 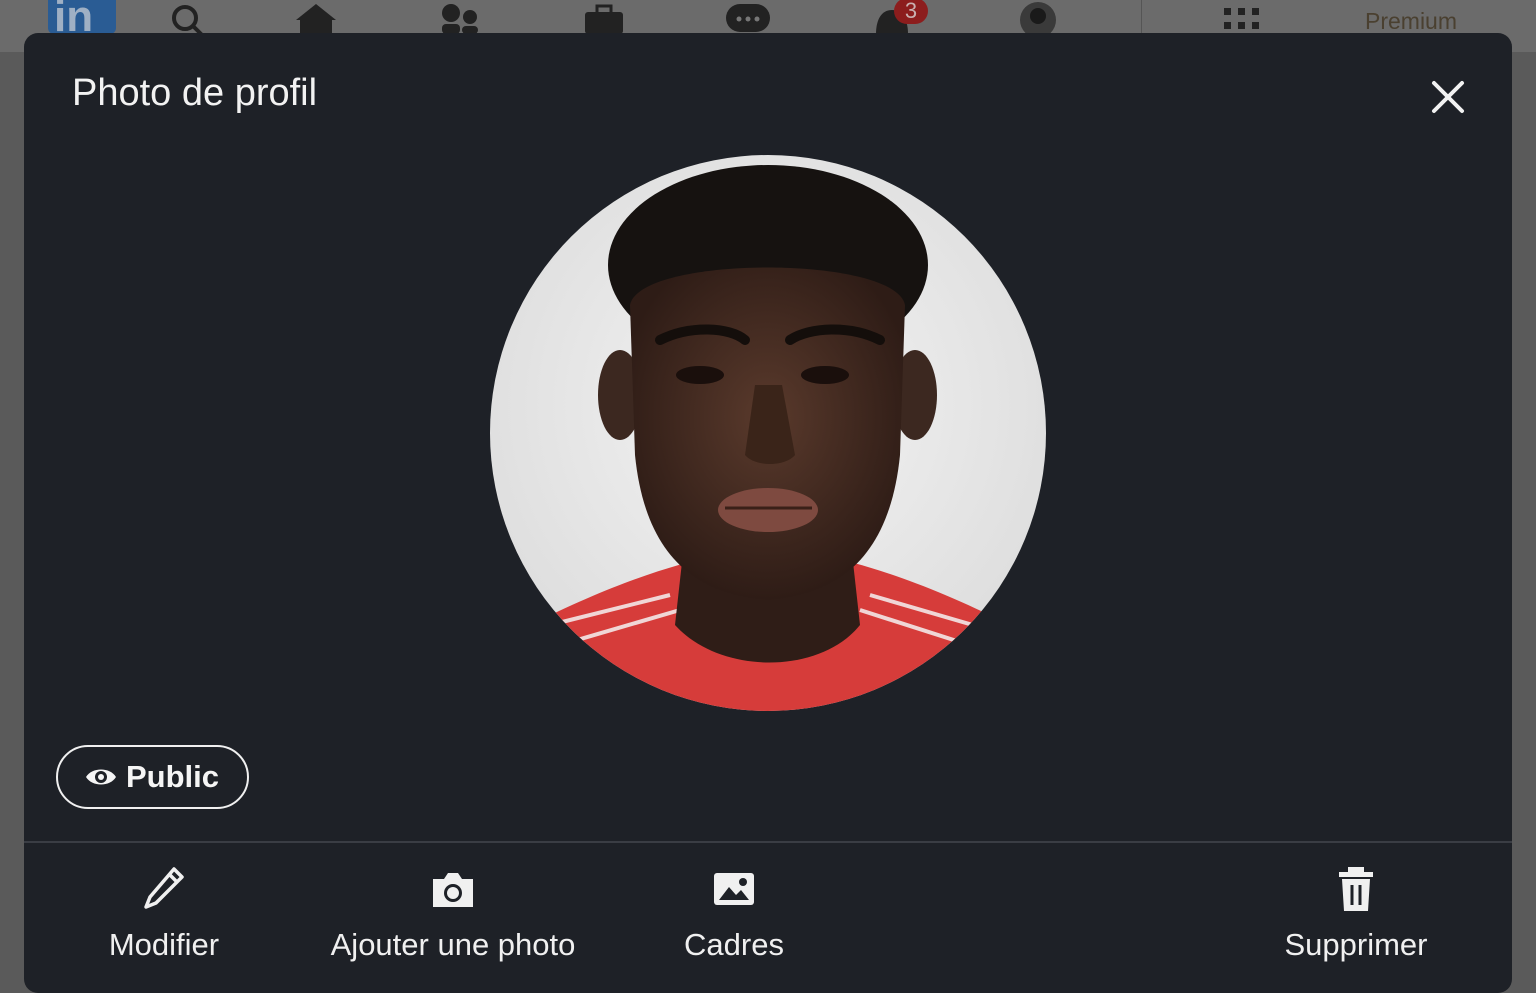 I want to click on jobs-icon, so click(x=604, y=18).